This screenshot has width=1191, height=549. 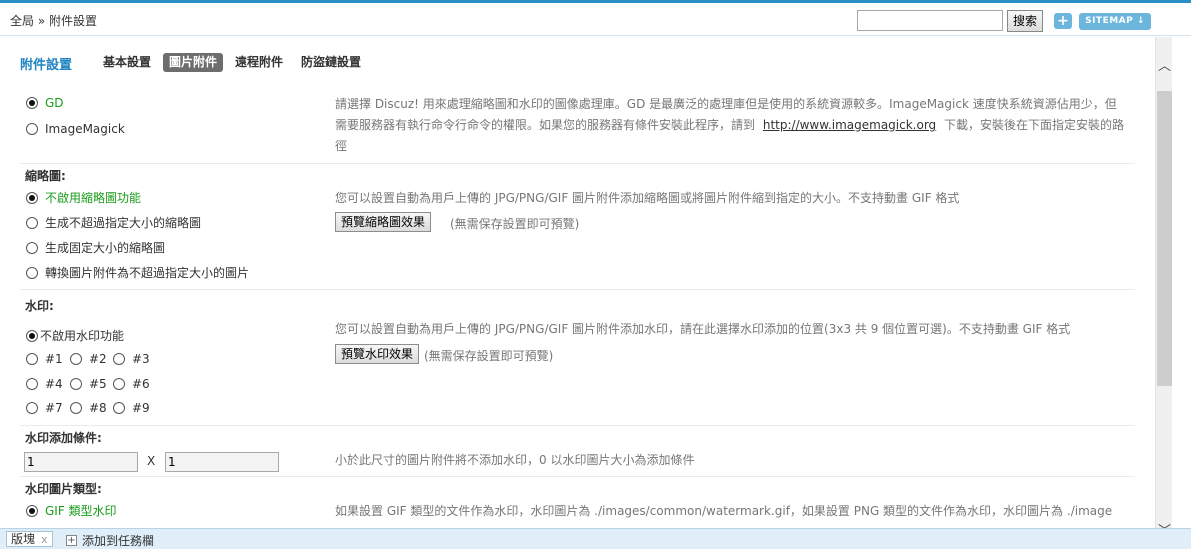 What do you see at coordinates (54, 359) in the screenshot?
I see `radio-label: #1` at bounding box center [54, 359].